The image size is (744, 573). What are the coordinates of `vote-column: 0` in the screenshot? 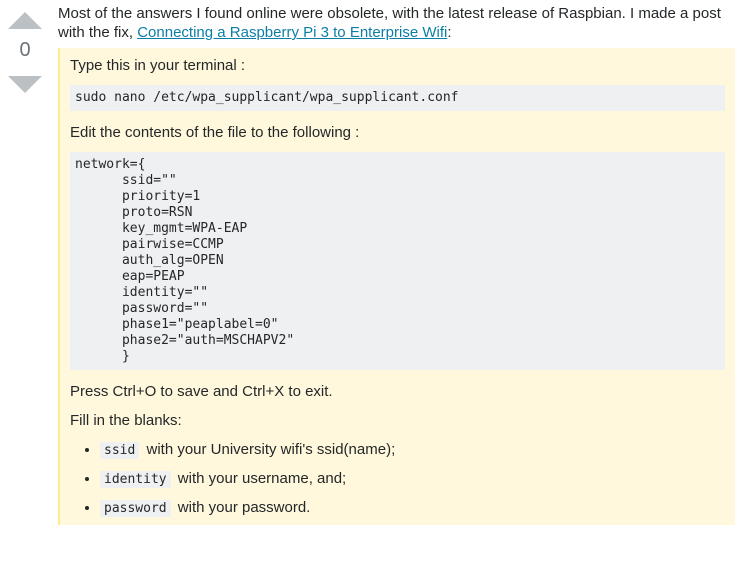 It's located at (25, 52).